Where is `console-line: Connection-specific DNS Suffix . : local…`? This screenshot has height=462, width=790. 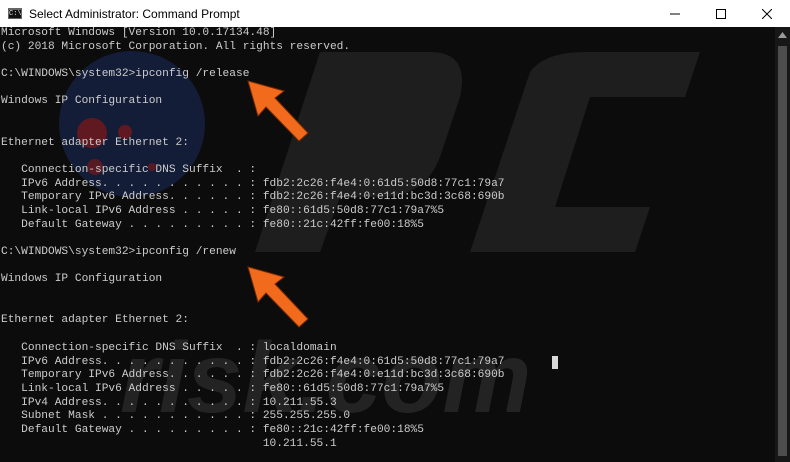
console-line: Connection-specific DNS Suffix . : local… is located at coordinates (169, 347).